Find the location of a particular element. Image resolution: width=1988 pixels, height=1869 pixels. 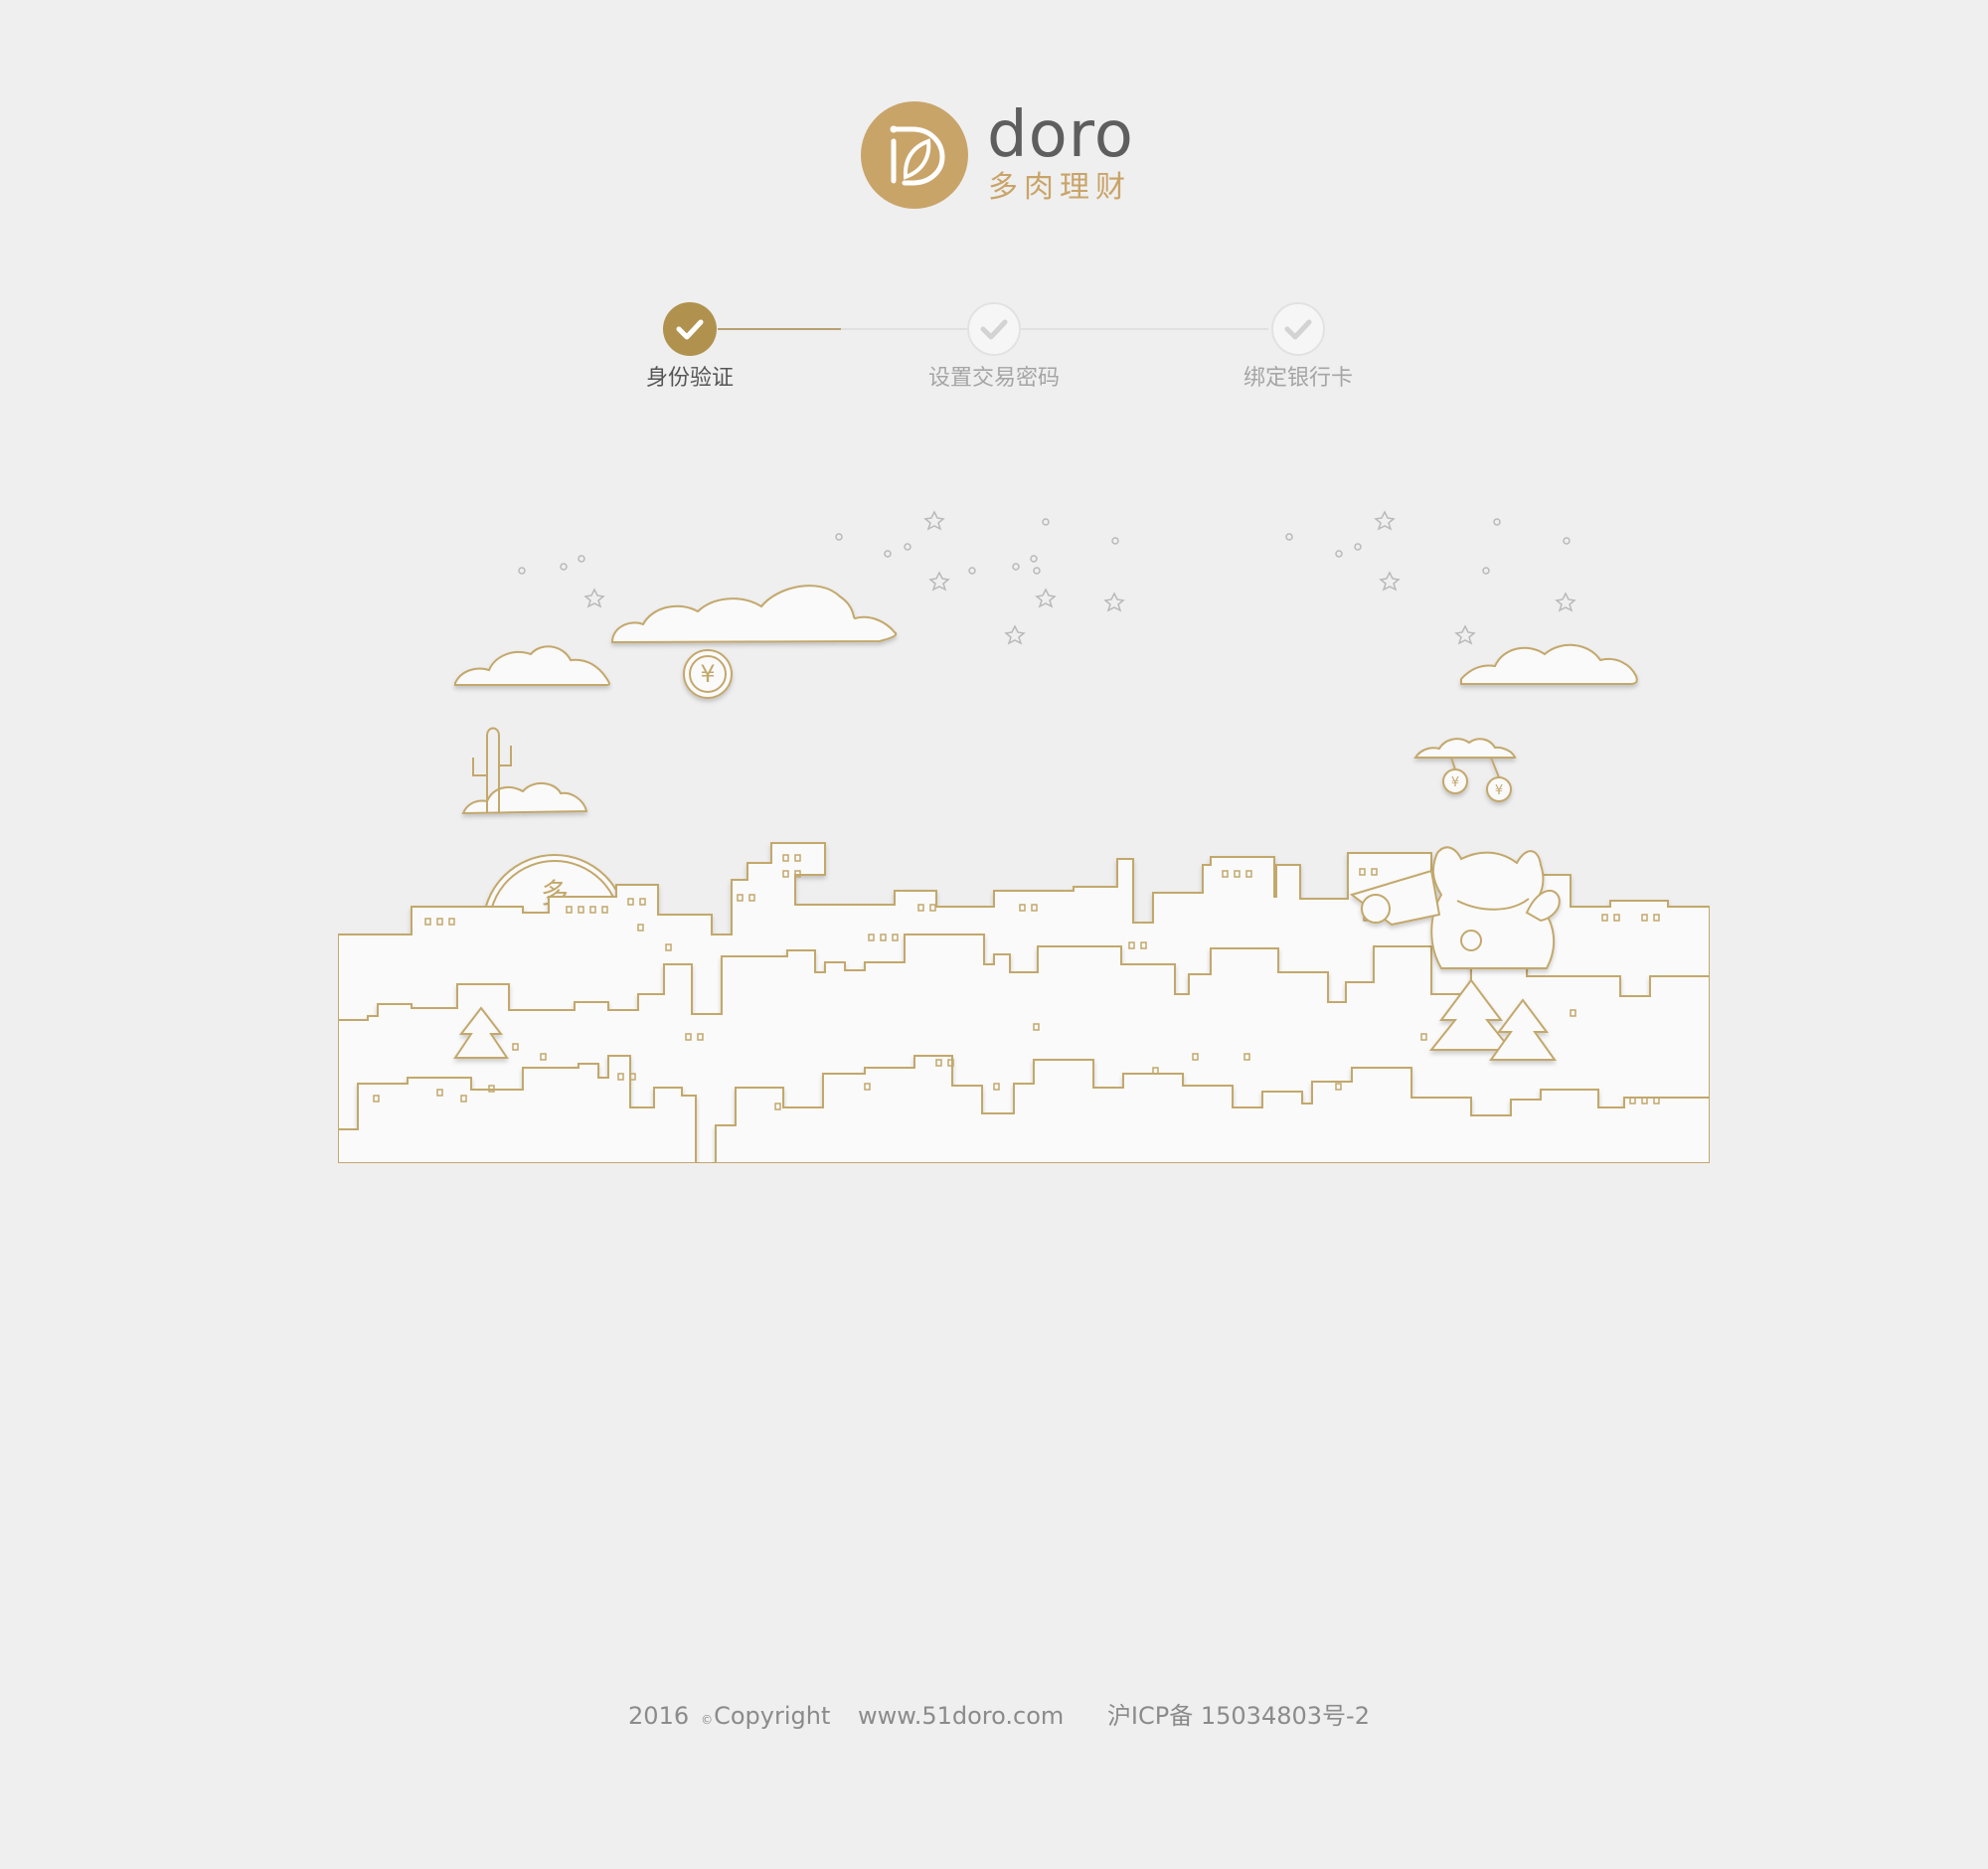

step-connector-done is located at coordinates (779, 329).